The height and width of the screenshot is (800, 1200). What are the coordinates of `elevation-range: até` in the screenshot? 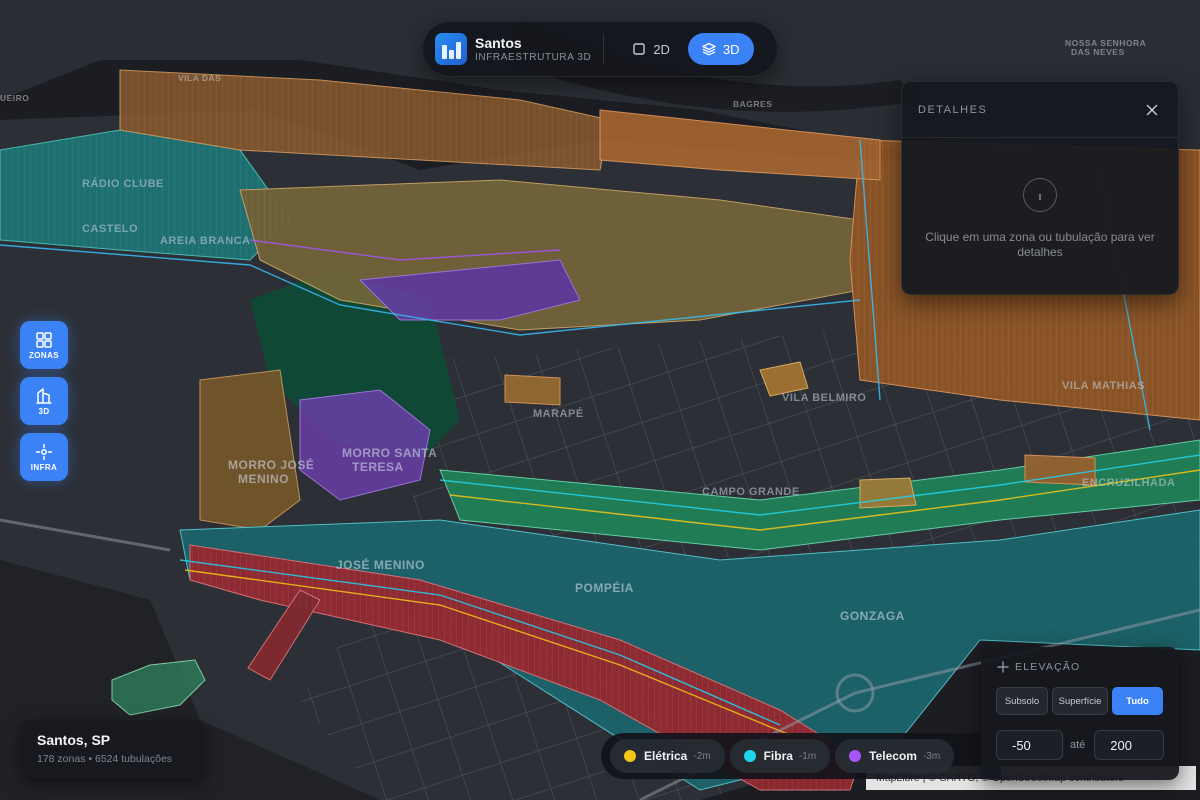 It's located at (1080, 745).